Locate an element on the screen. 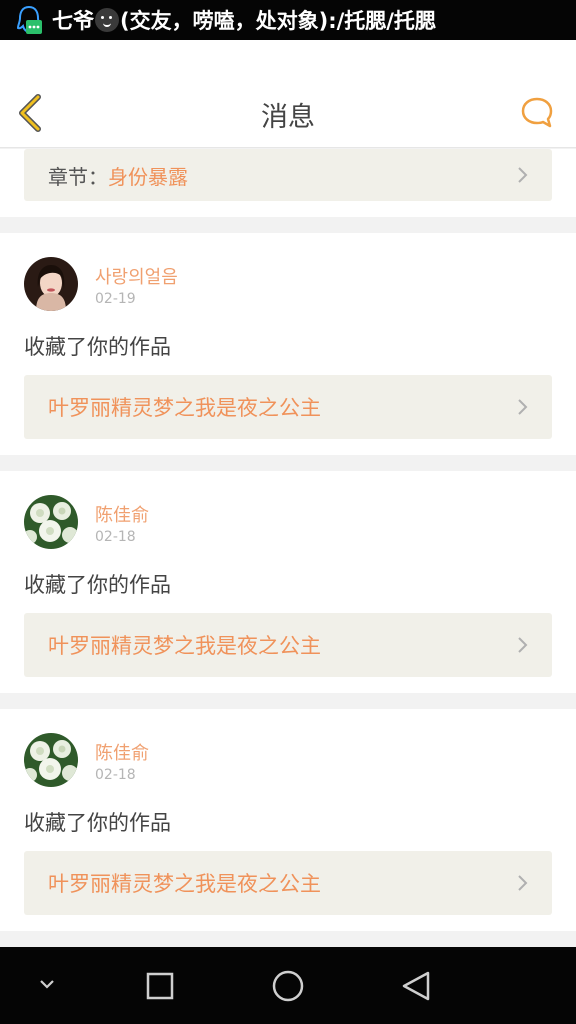 Image resolution: width=576 pixels, height=1024 pixels. notification-sender: 七爷 is located at coordinates (73, 21).